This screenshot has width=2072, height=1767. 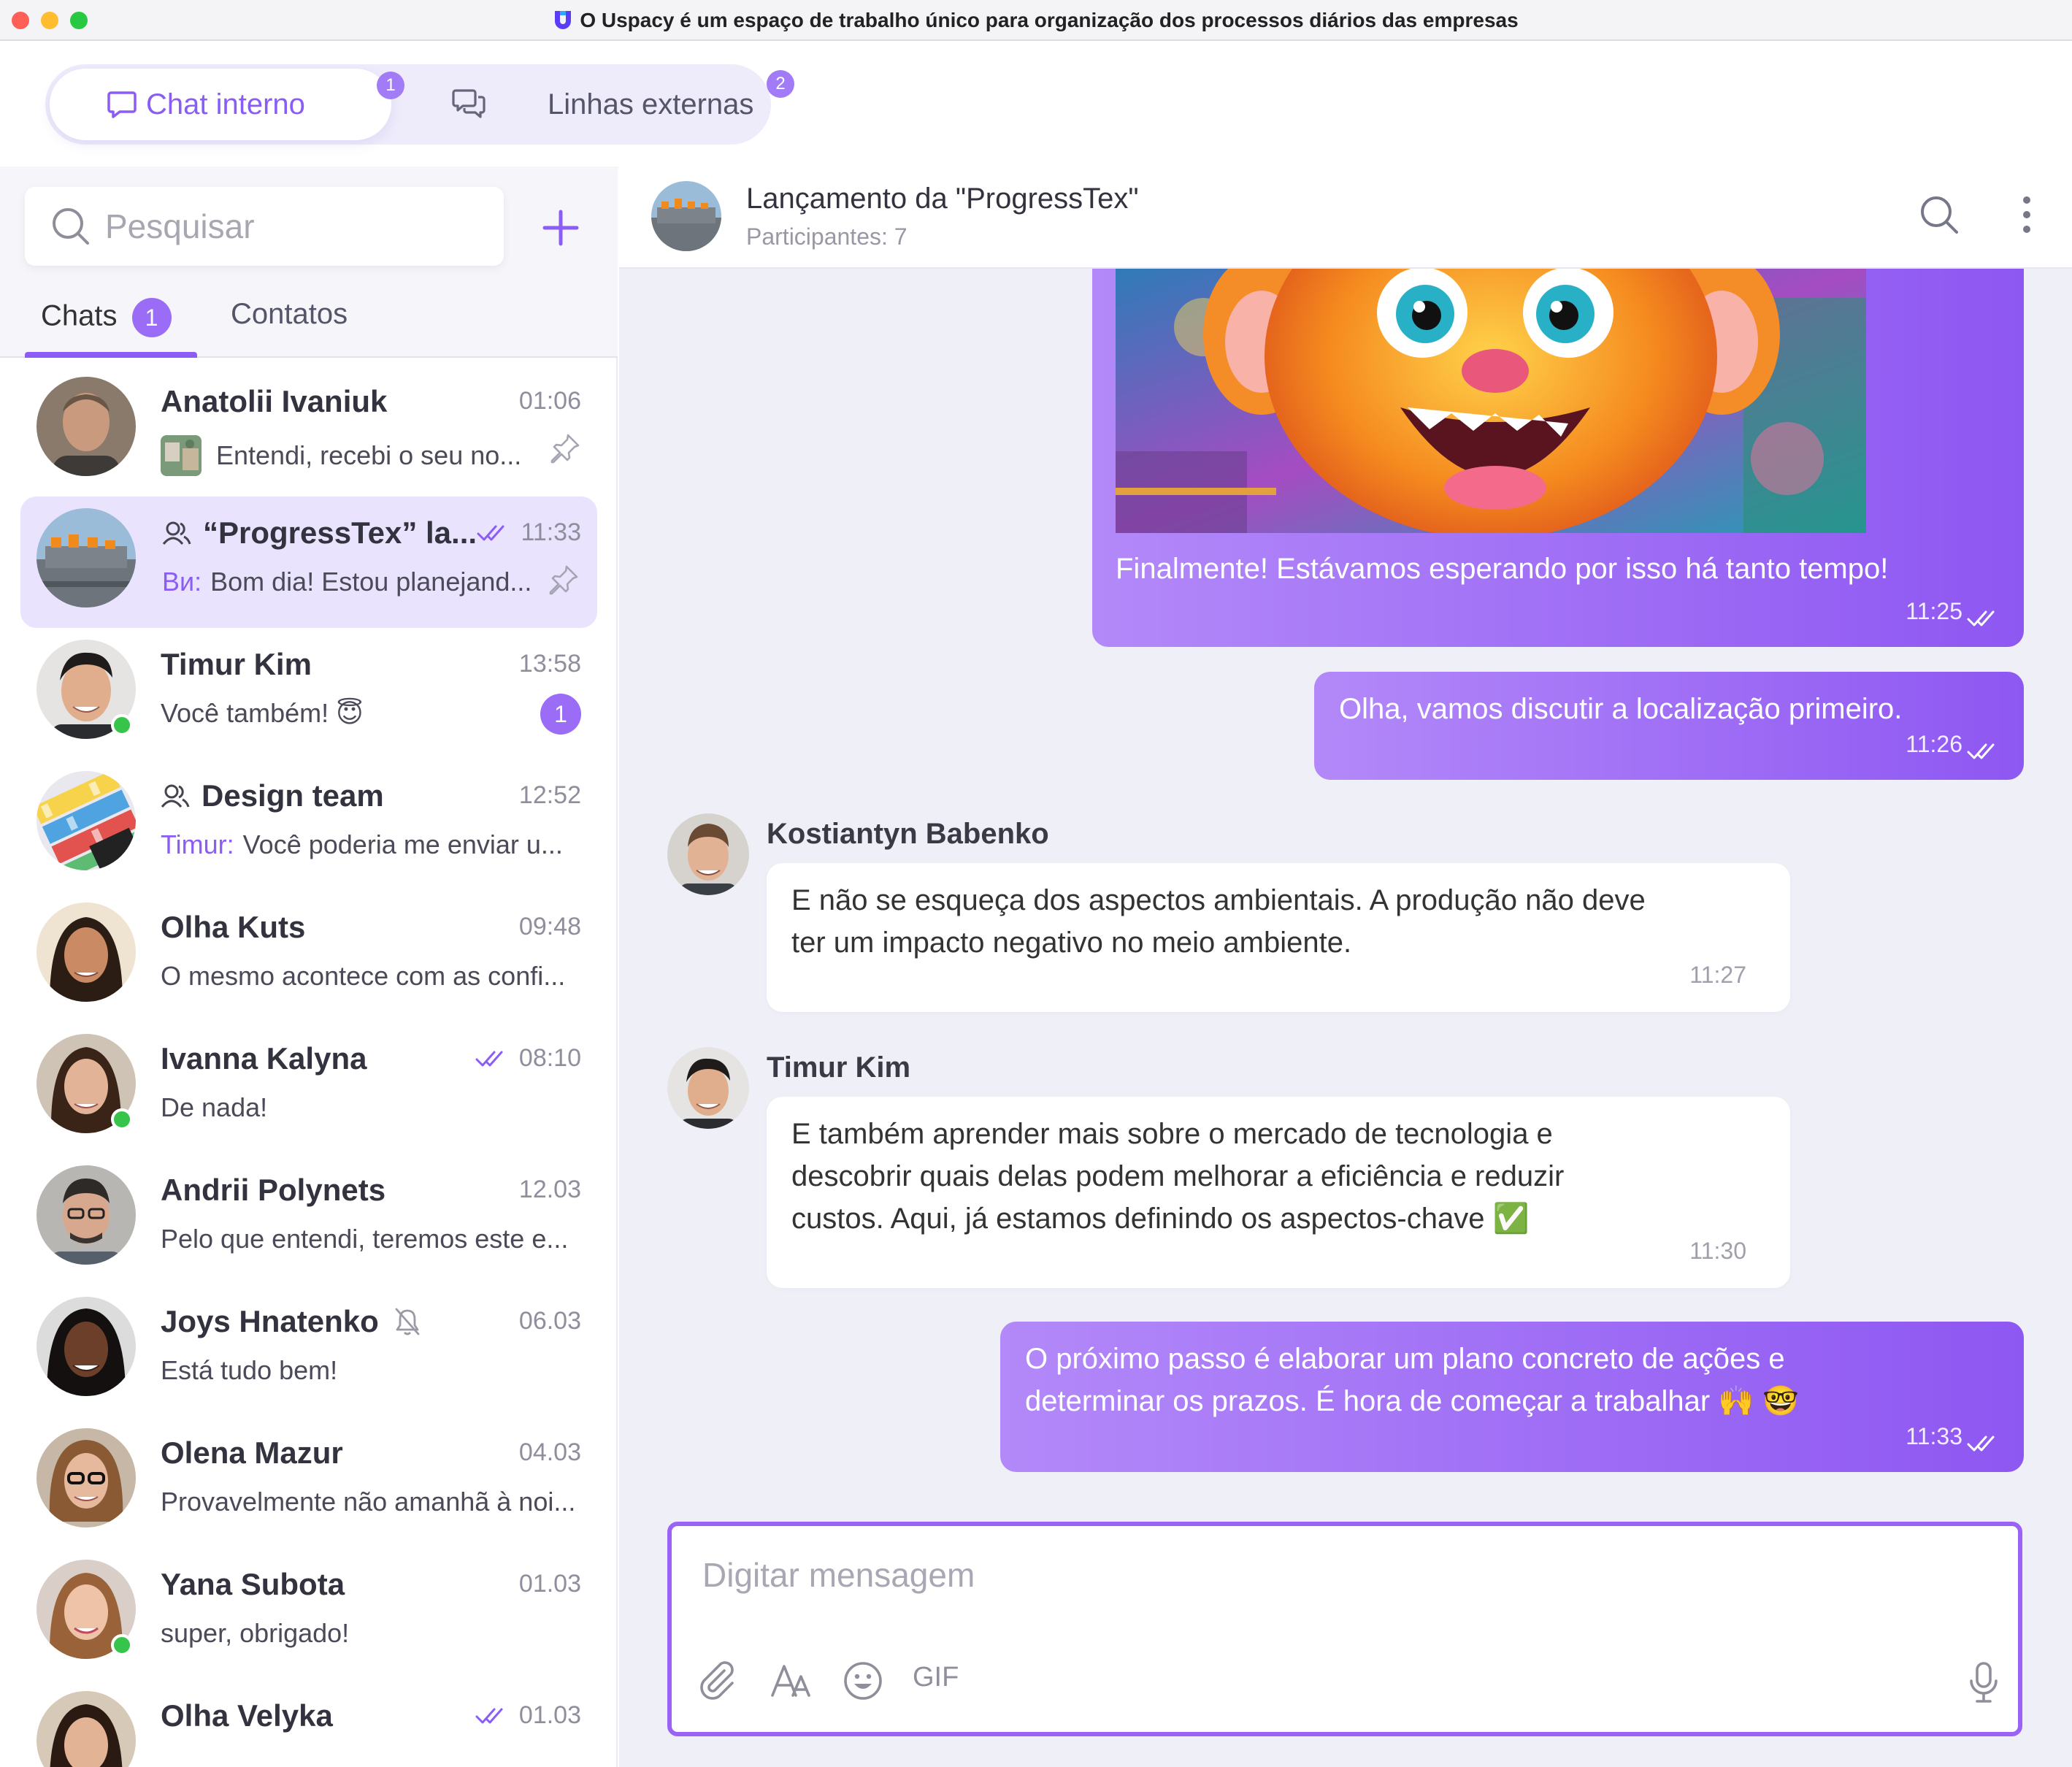 What do you see at coordinates (247, 1715) in the screenshot?
I see `chat-name: Olha Velyka` at bounding box center [247, 1715].